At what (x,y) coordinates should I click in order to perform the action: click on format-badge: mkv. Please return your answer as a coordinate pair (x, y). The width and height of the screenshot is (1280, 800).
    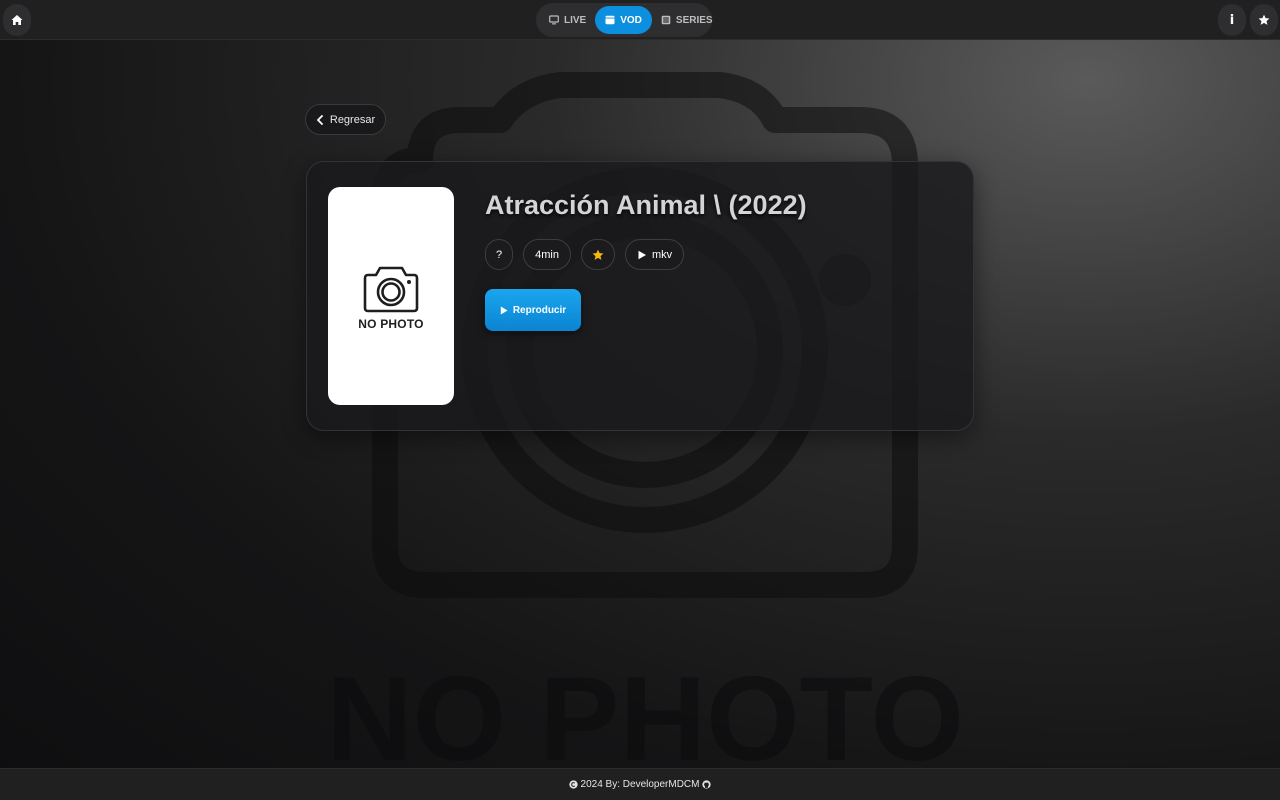
    Looking at the image, I should click on (654, 254).